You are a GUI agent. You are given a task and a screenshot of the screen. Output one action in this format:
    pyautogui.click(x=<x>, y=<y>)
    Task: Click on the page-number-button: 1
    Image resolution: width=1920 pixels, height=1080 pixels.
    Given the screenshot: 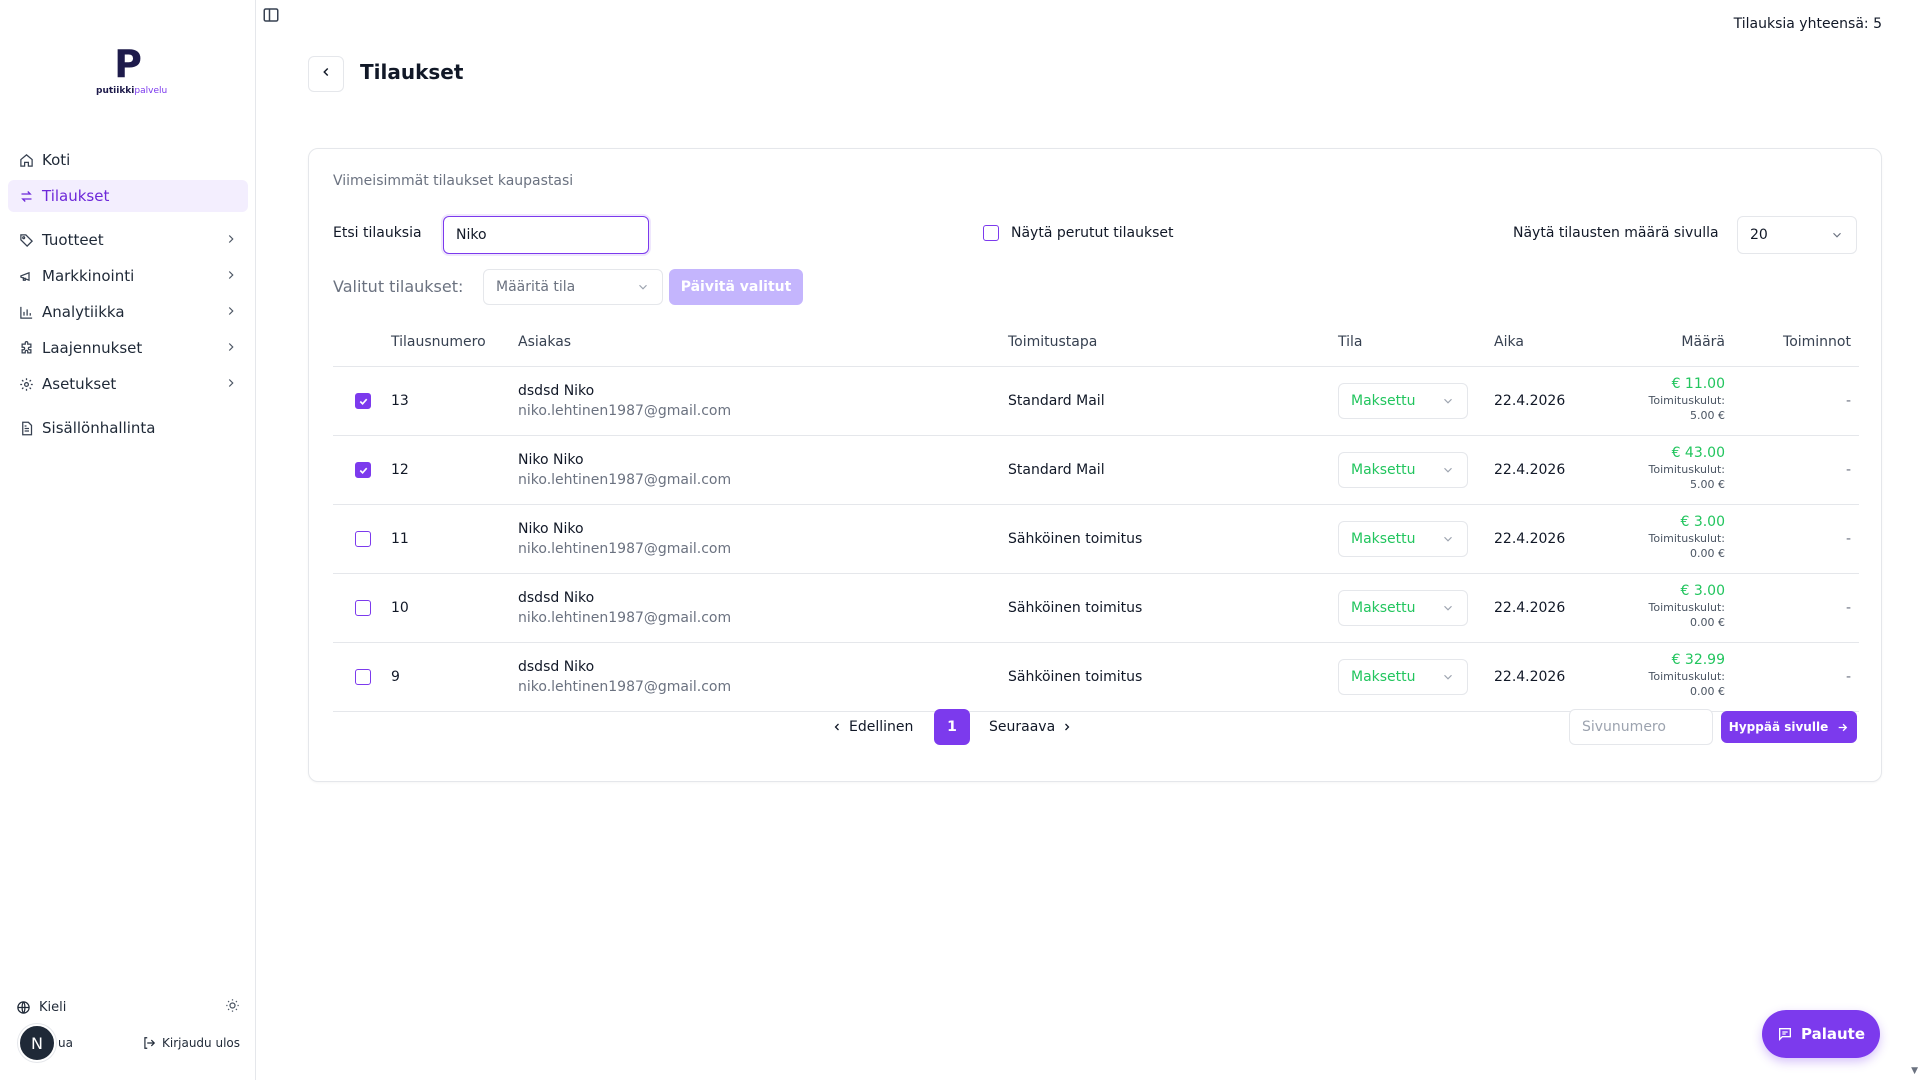 What is the action you would take?
    pyautogui.click(x=952, y=727)
    